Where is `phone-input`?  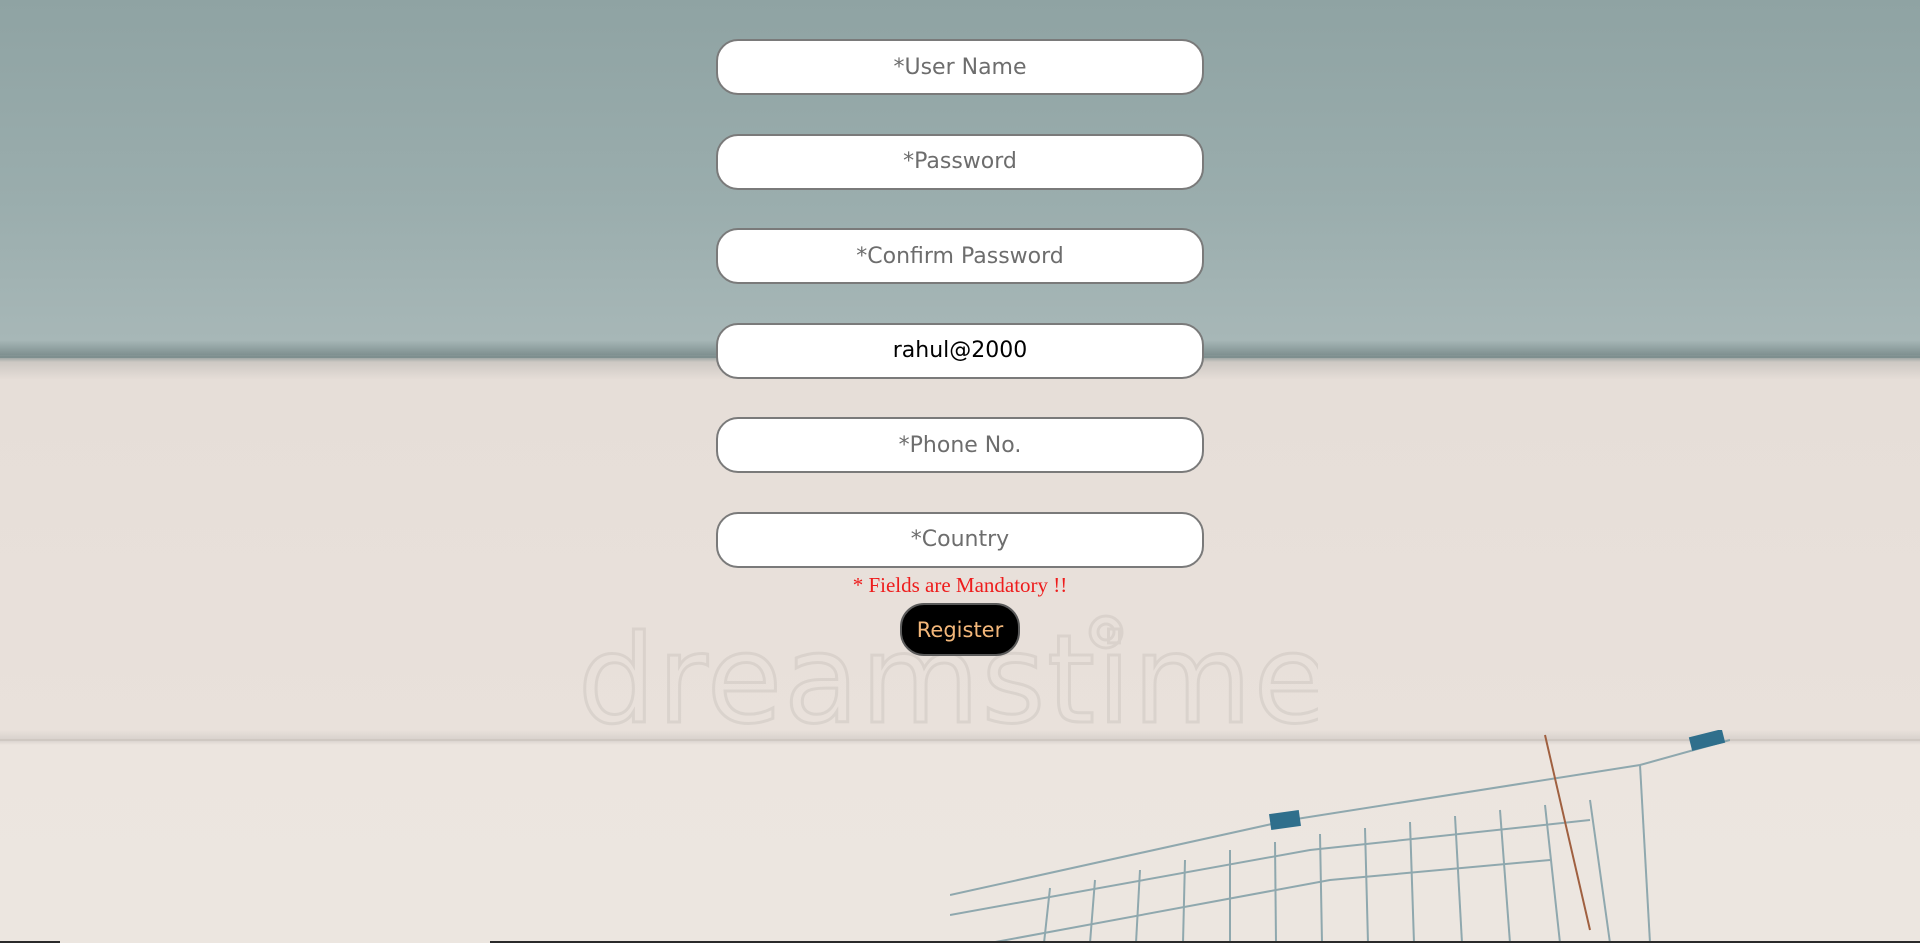 phone-input is located at coordinates (960, 445).